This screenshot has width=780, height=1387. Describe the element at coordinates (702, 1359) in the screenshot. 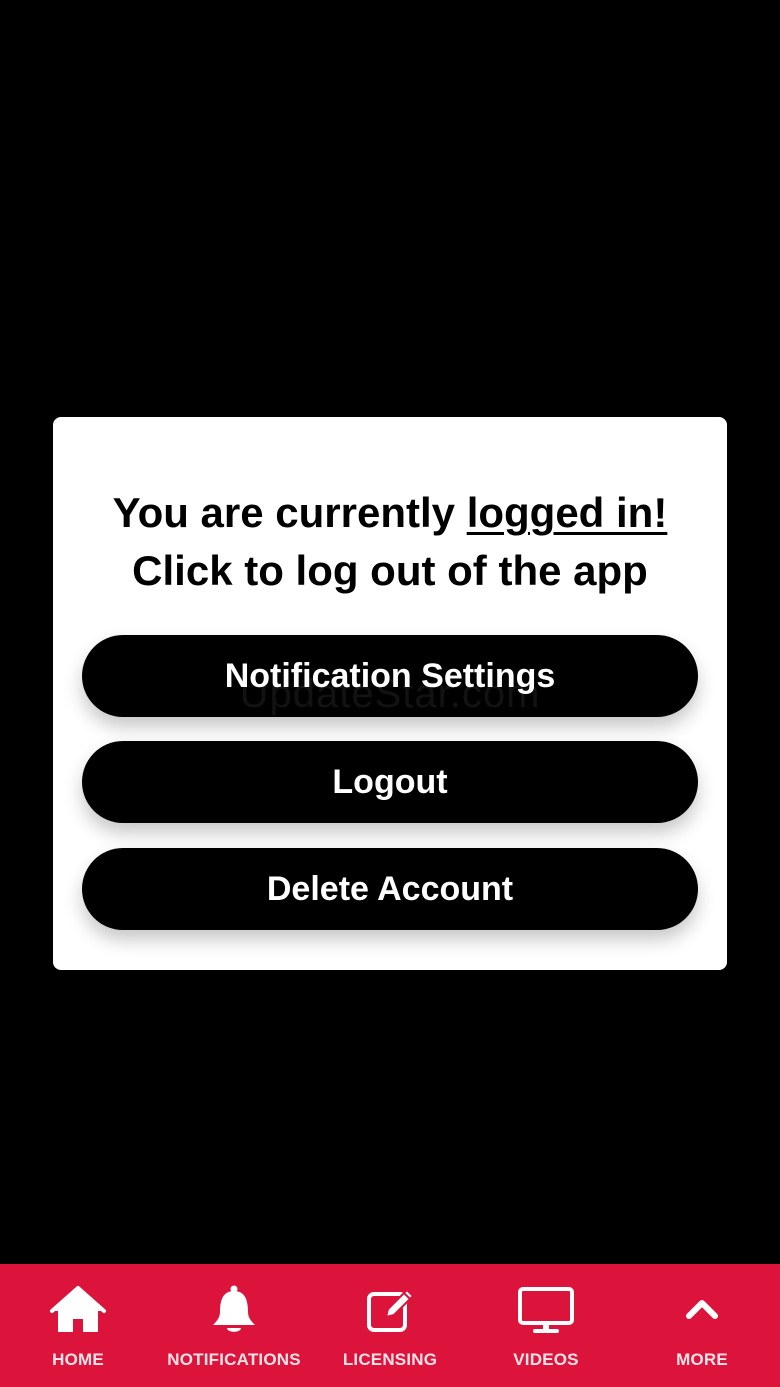

I see `tab-more-label: MORE` at that location.